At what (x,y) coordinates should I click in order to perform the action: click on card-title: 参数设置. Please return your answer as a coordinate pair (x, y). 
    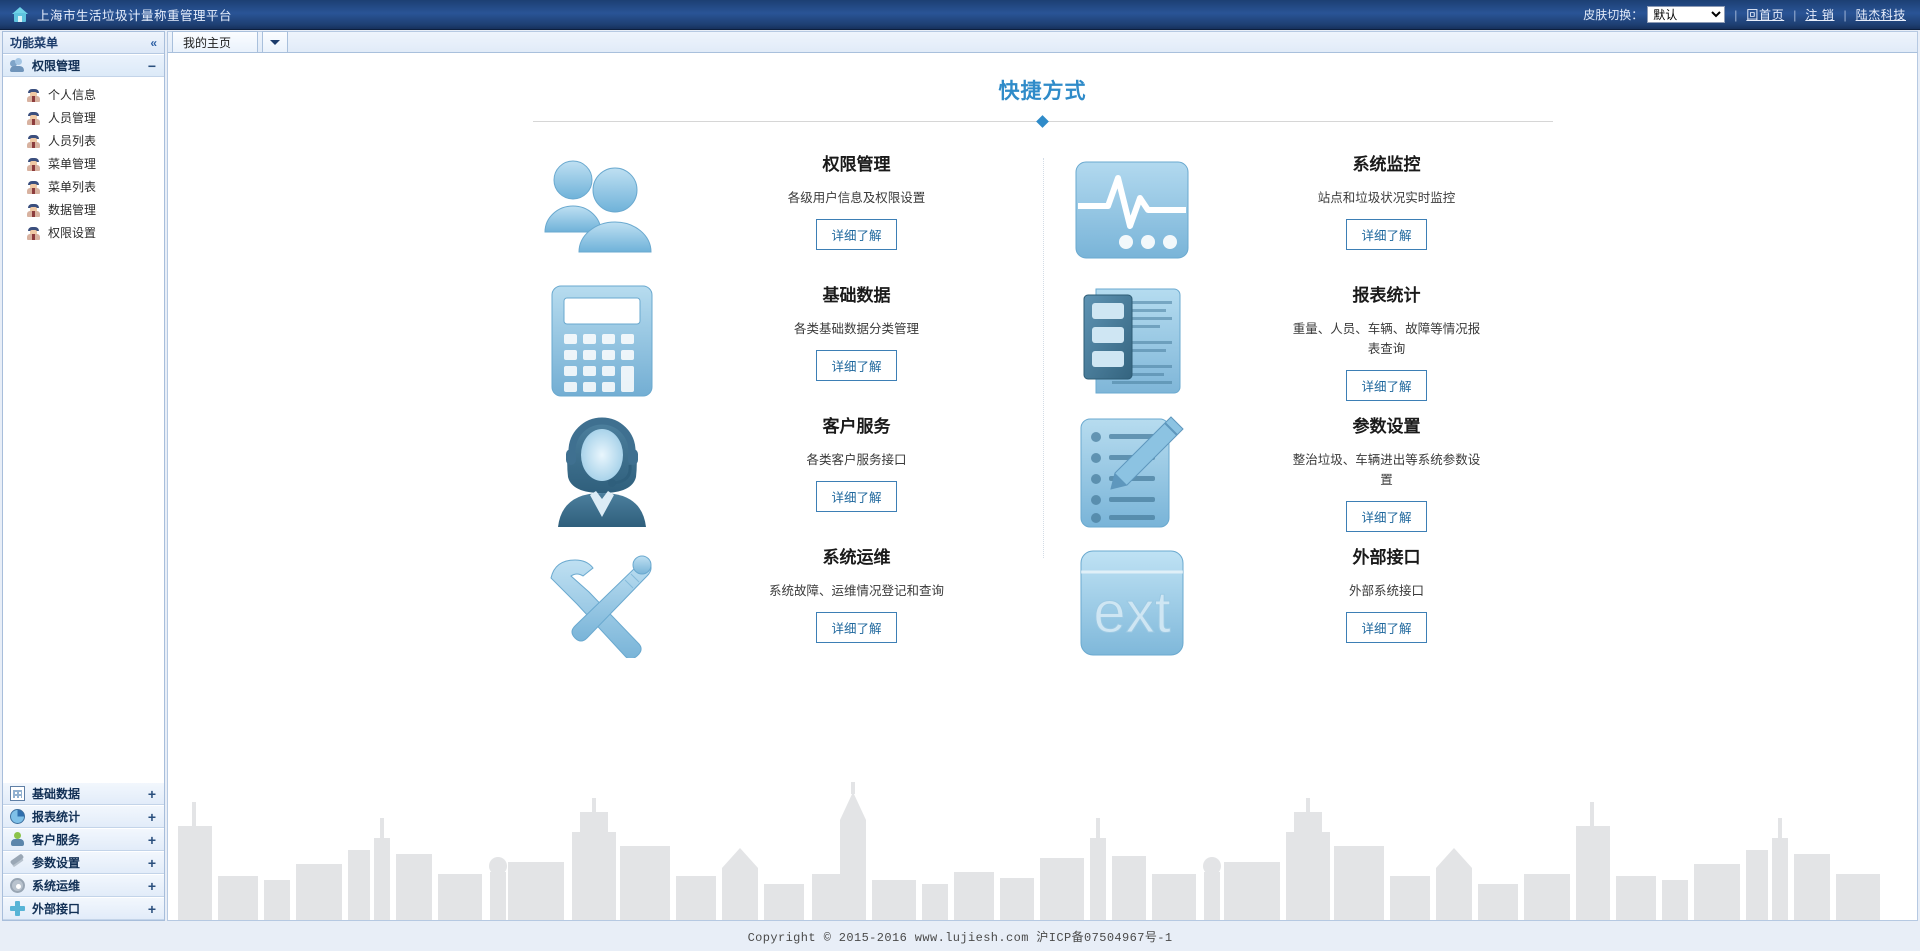
    Looking at the image, I should click on (1386, 426).